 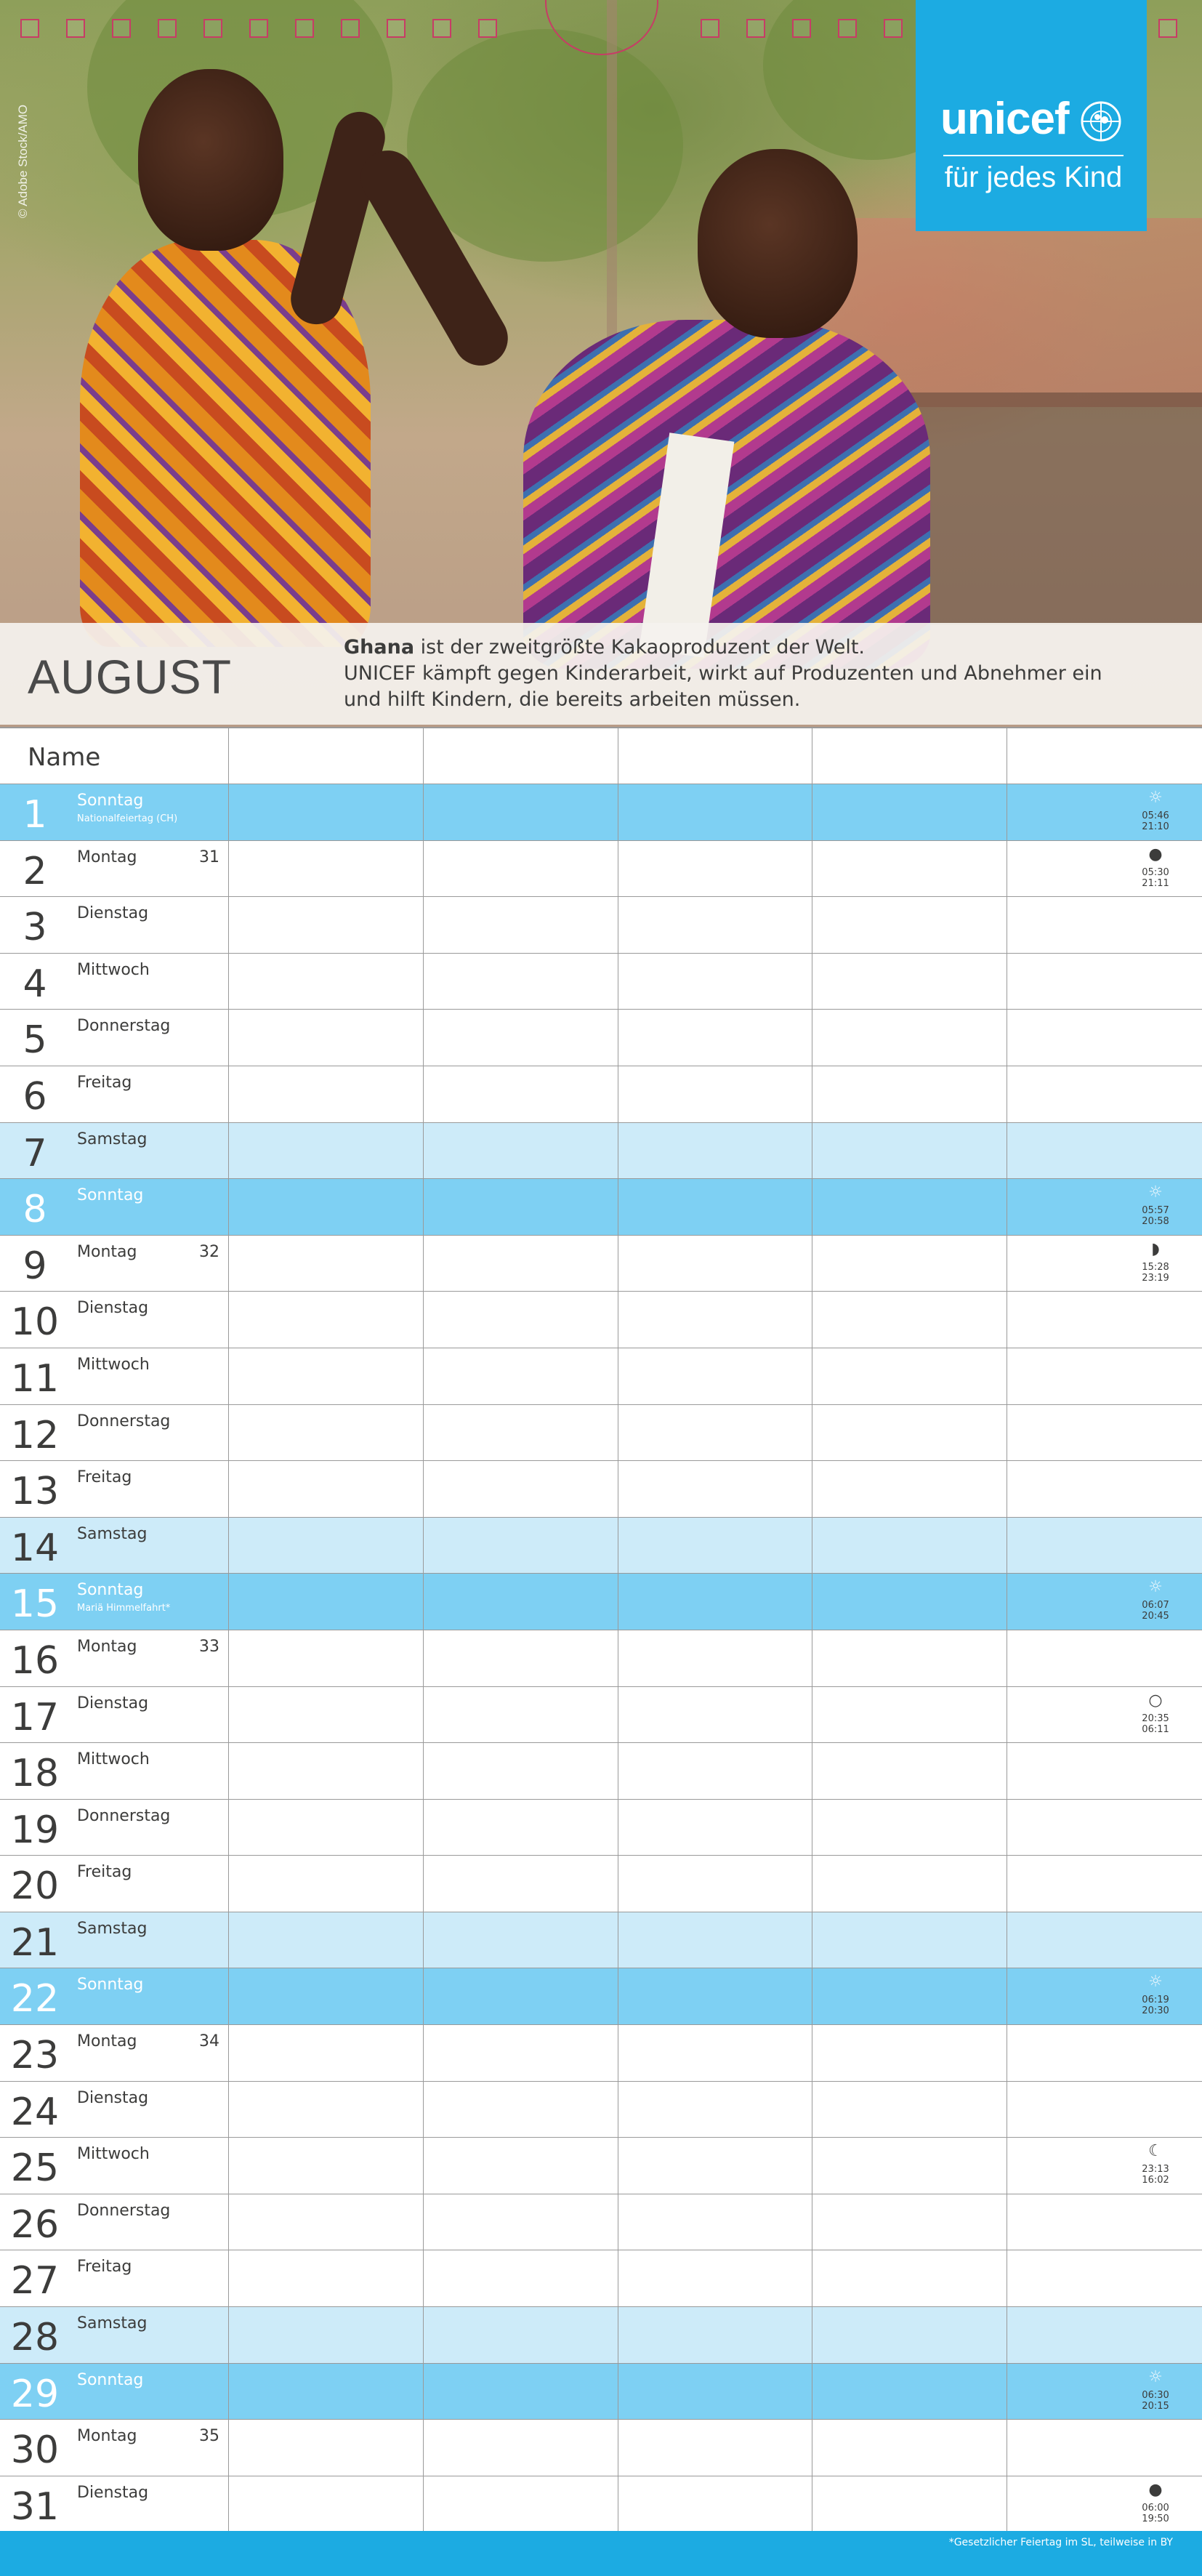 What do you see at coordinates (1105, 869) in the screenshot?
I see `entry-cell: ● 05:30 21:11` at bounding box center [1105, 869].